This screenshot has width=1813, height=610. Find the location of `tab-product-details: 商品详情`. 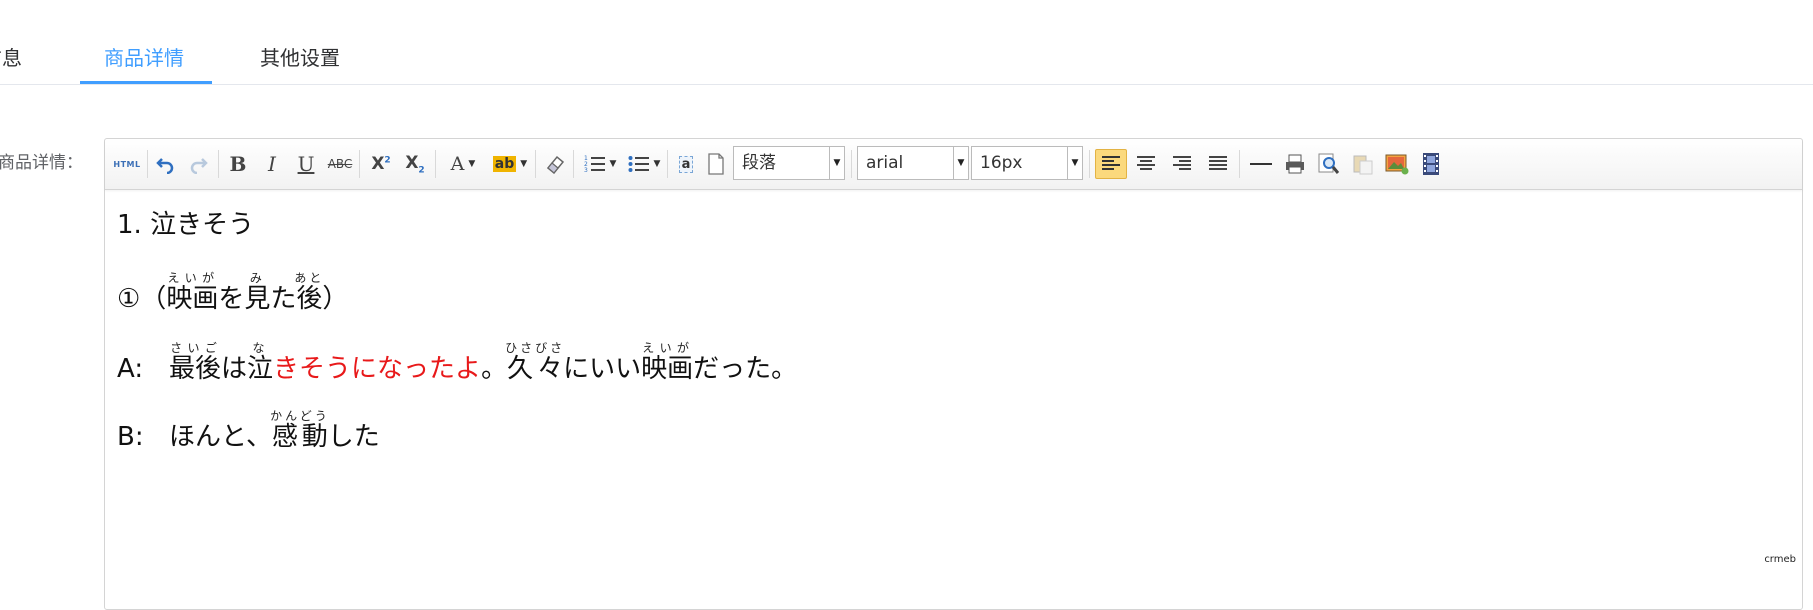

tab-product-details: 商品详情 is located at coordinates (144, 58).